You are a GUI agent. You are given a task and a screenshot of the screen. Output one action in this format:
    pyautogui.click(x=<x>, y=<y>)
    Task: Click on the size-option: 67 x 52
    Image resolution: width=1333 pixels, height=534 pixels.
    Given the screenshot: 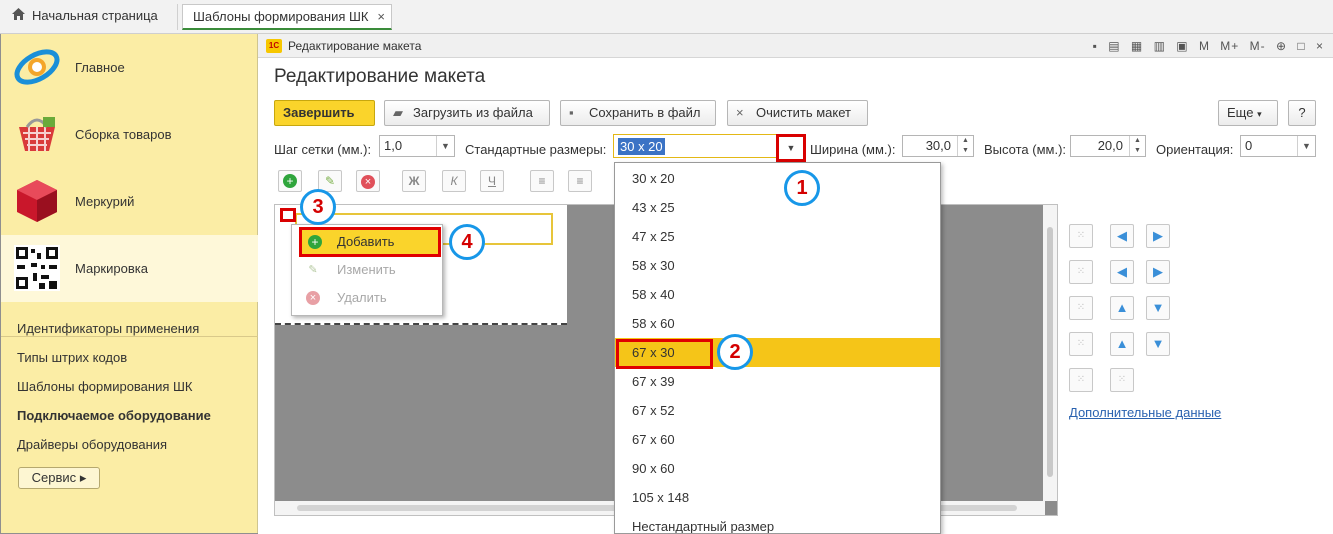 What is the action you would take?
    pyautogui.click(x=777, y=410)
    